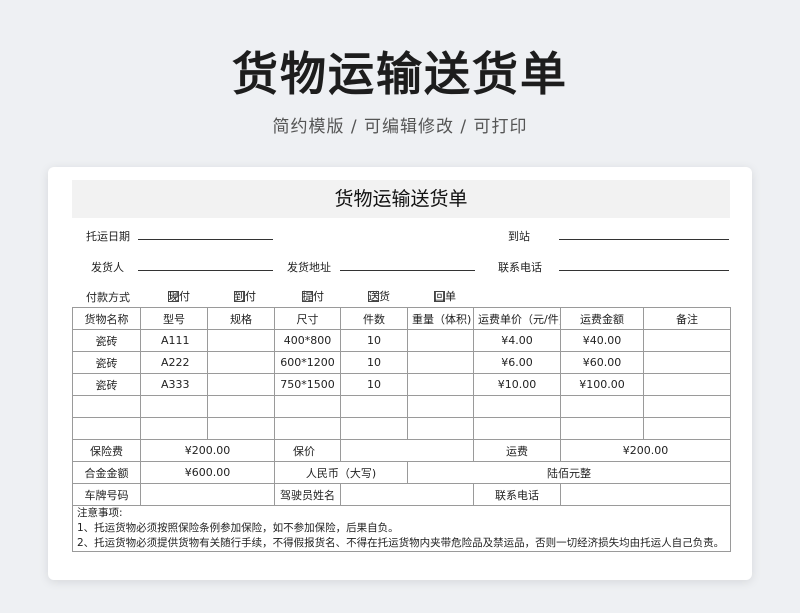 This screenshot has width=800, height=613. I want to click on arrival-field, so click(644, 239).